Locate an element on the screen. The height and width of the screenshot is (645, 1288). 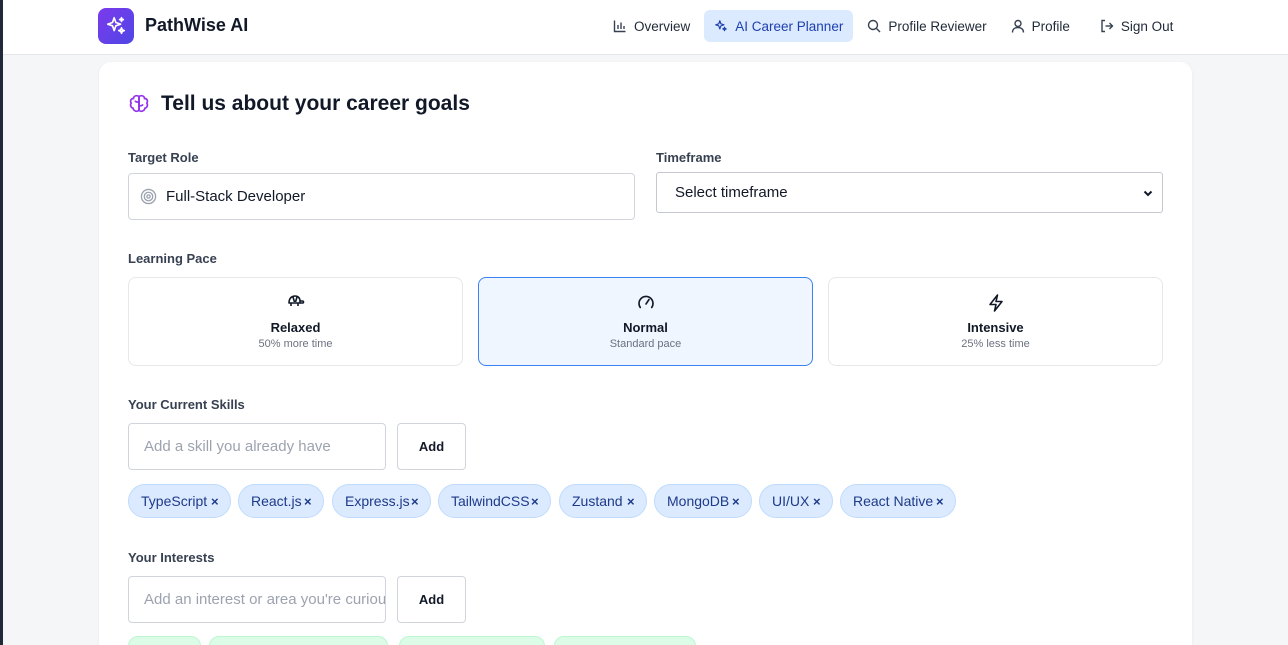
skill-chip: Express.js × is located at coordinates (381, 501).